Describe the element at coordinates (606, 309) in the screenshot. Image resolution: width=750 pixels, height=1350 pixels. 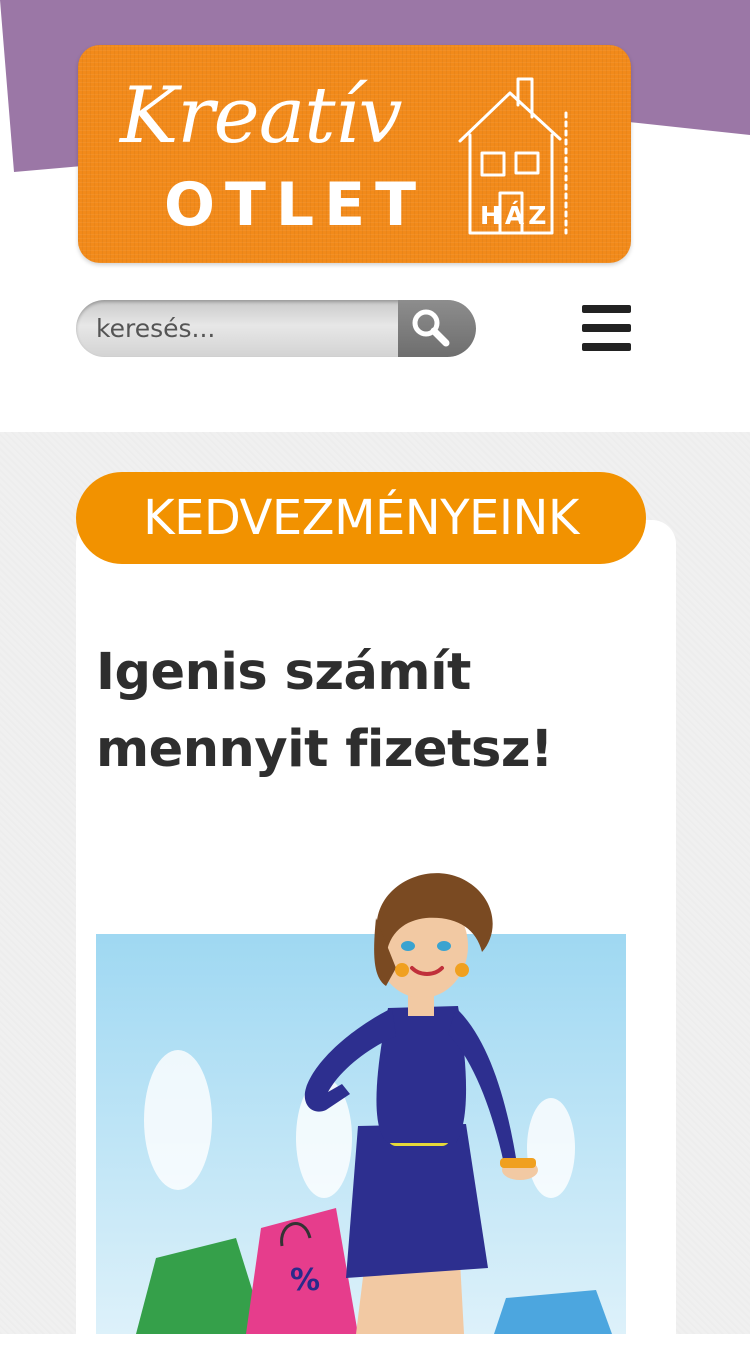
I see `hamburger-icon` at that location.